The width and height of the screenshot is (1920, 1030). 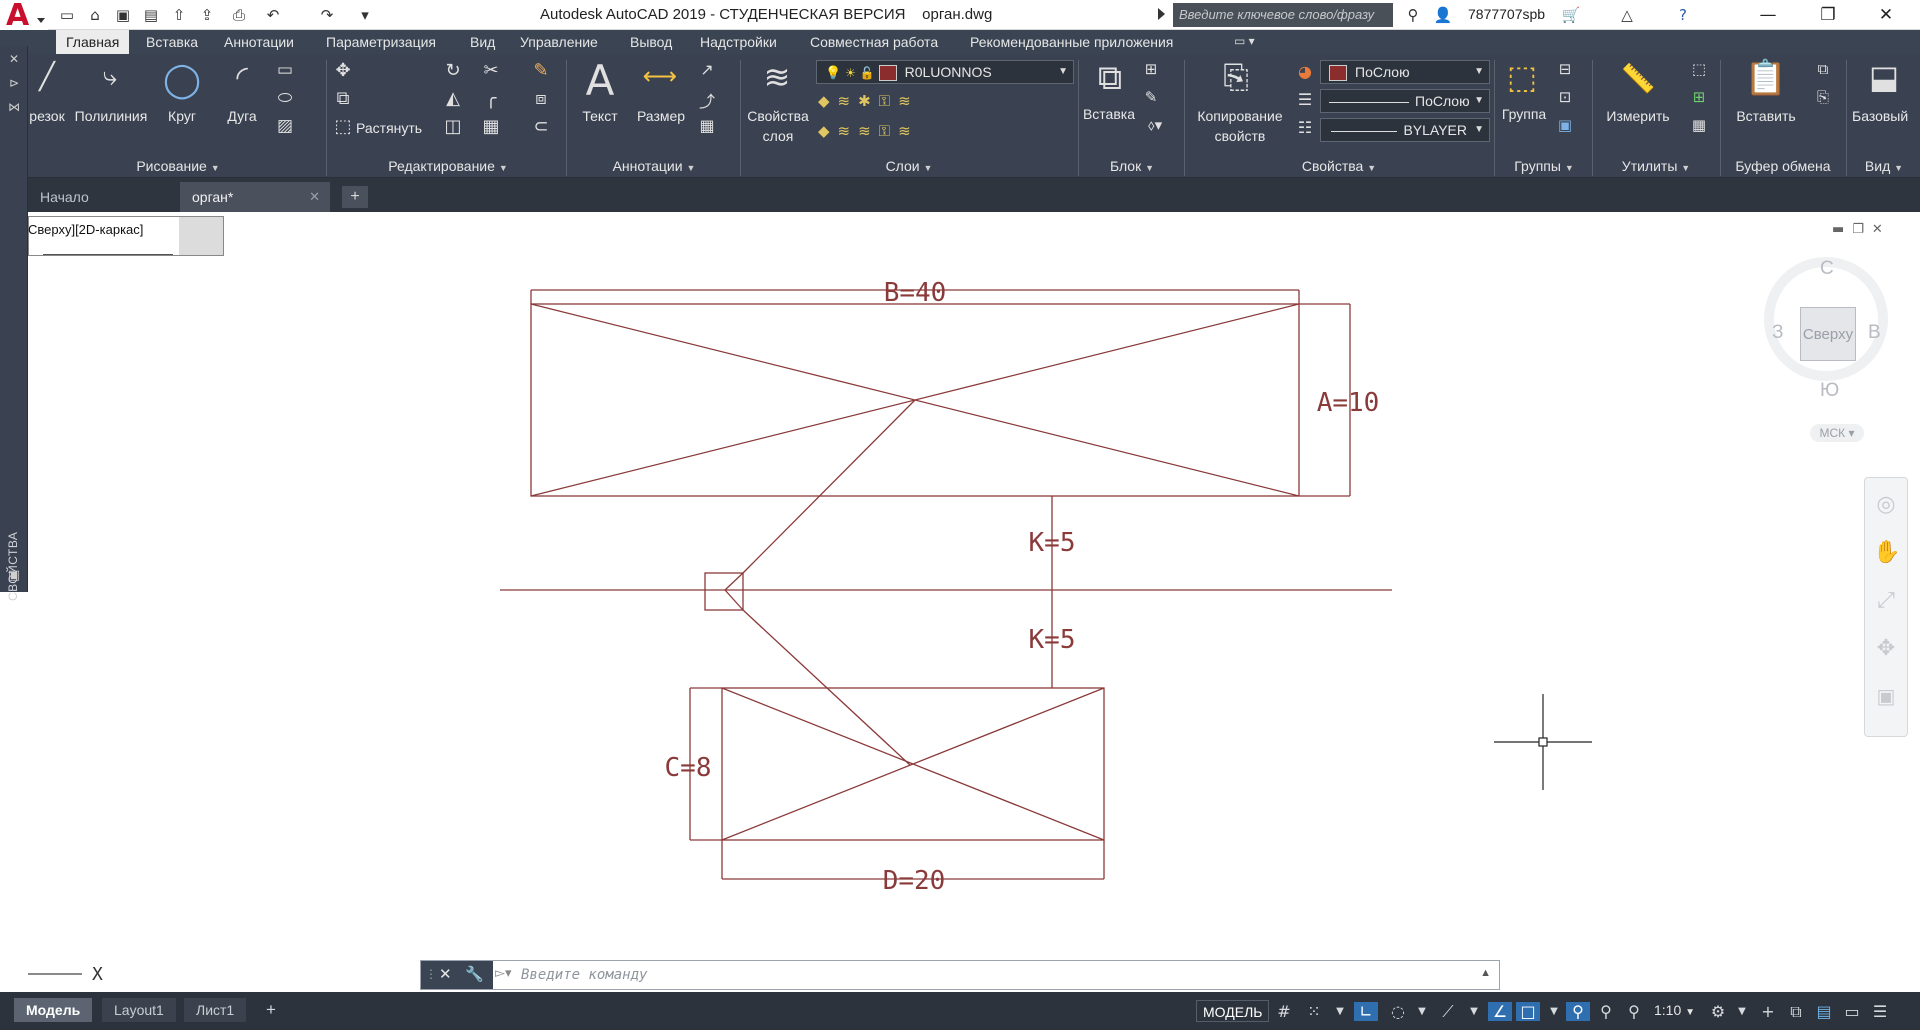 I want to click on application-menu-button: A, so click(x=24, y=16).